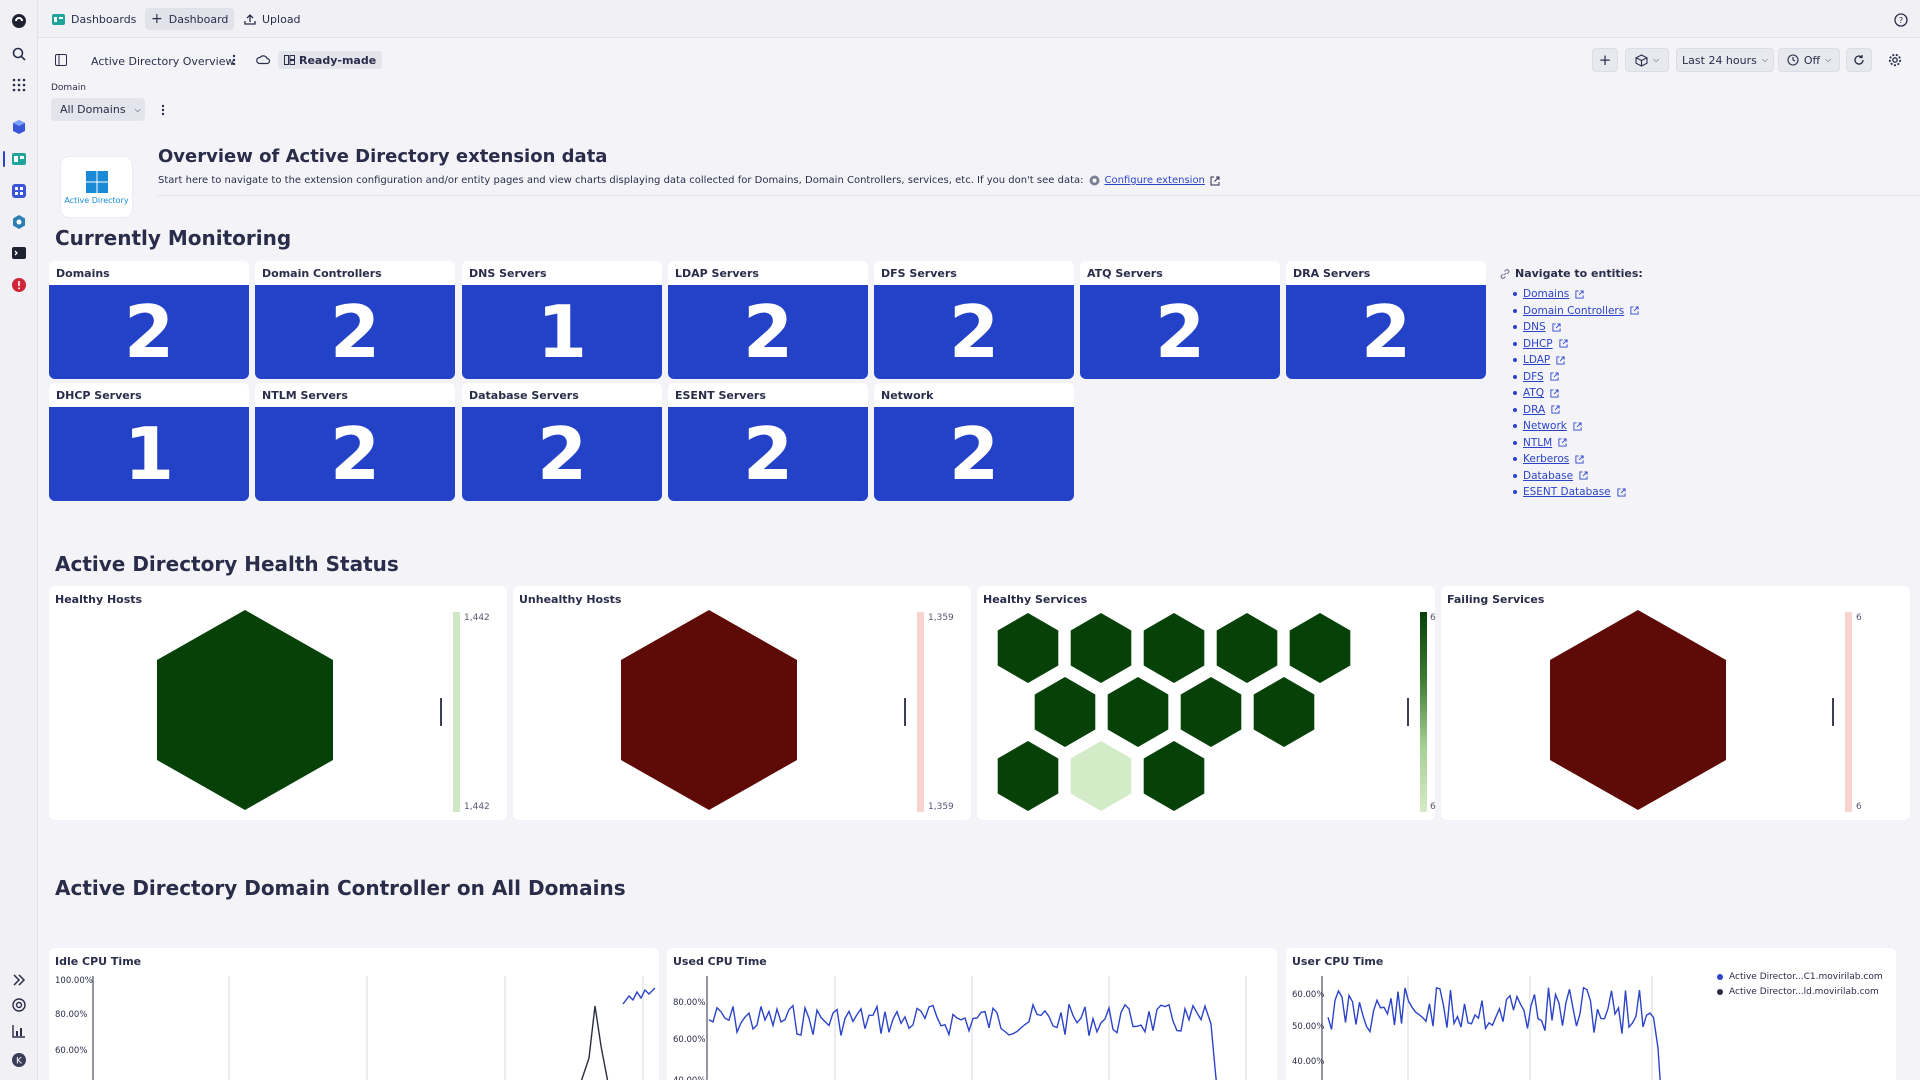 The width and height of the screenshot is (1920, 1080). What do you see at coordinates (355, 442) in the screenshot?
I see `tile-ntlm-servers: NTLM Servers 2` at bounding box center [355, 442].